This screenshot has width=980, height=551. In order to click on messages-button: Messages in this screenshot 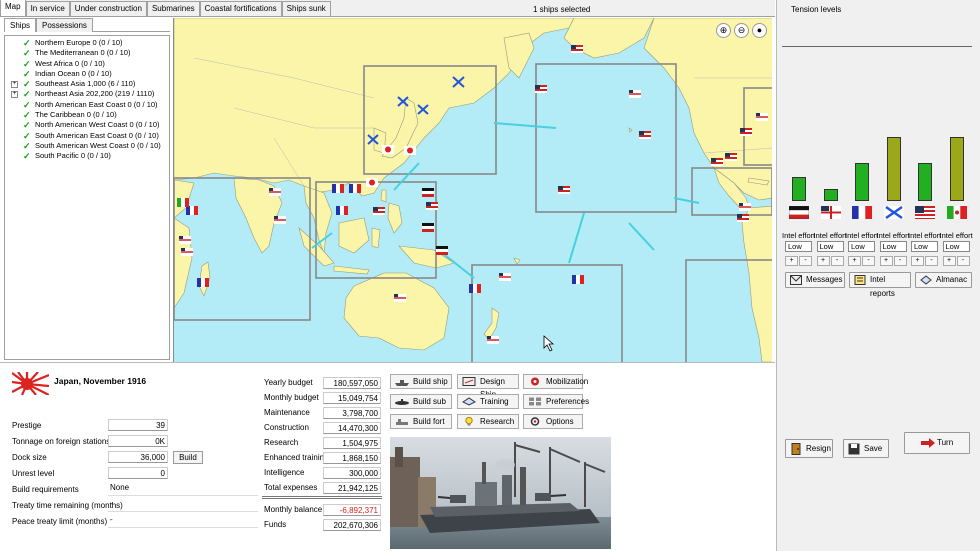, I will do `click(815, 280)`.